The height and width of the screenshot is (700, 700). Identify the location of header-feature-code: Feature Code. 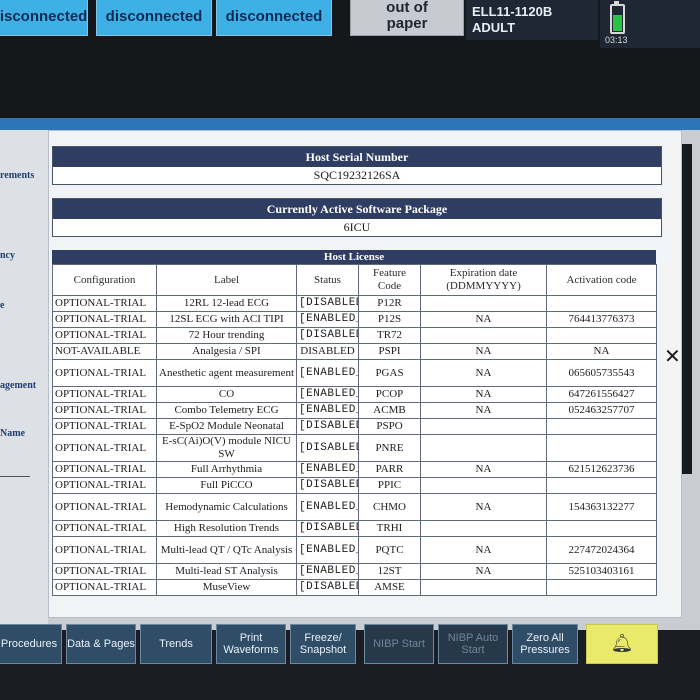
(389, 280).